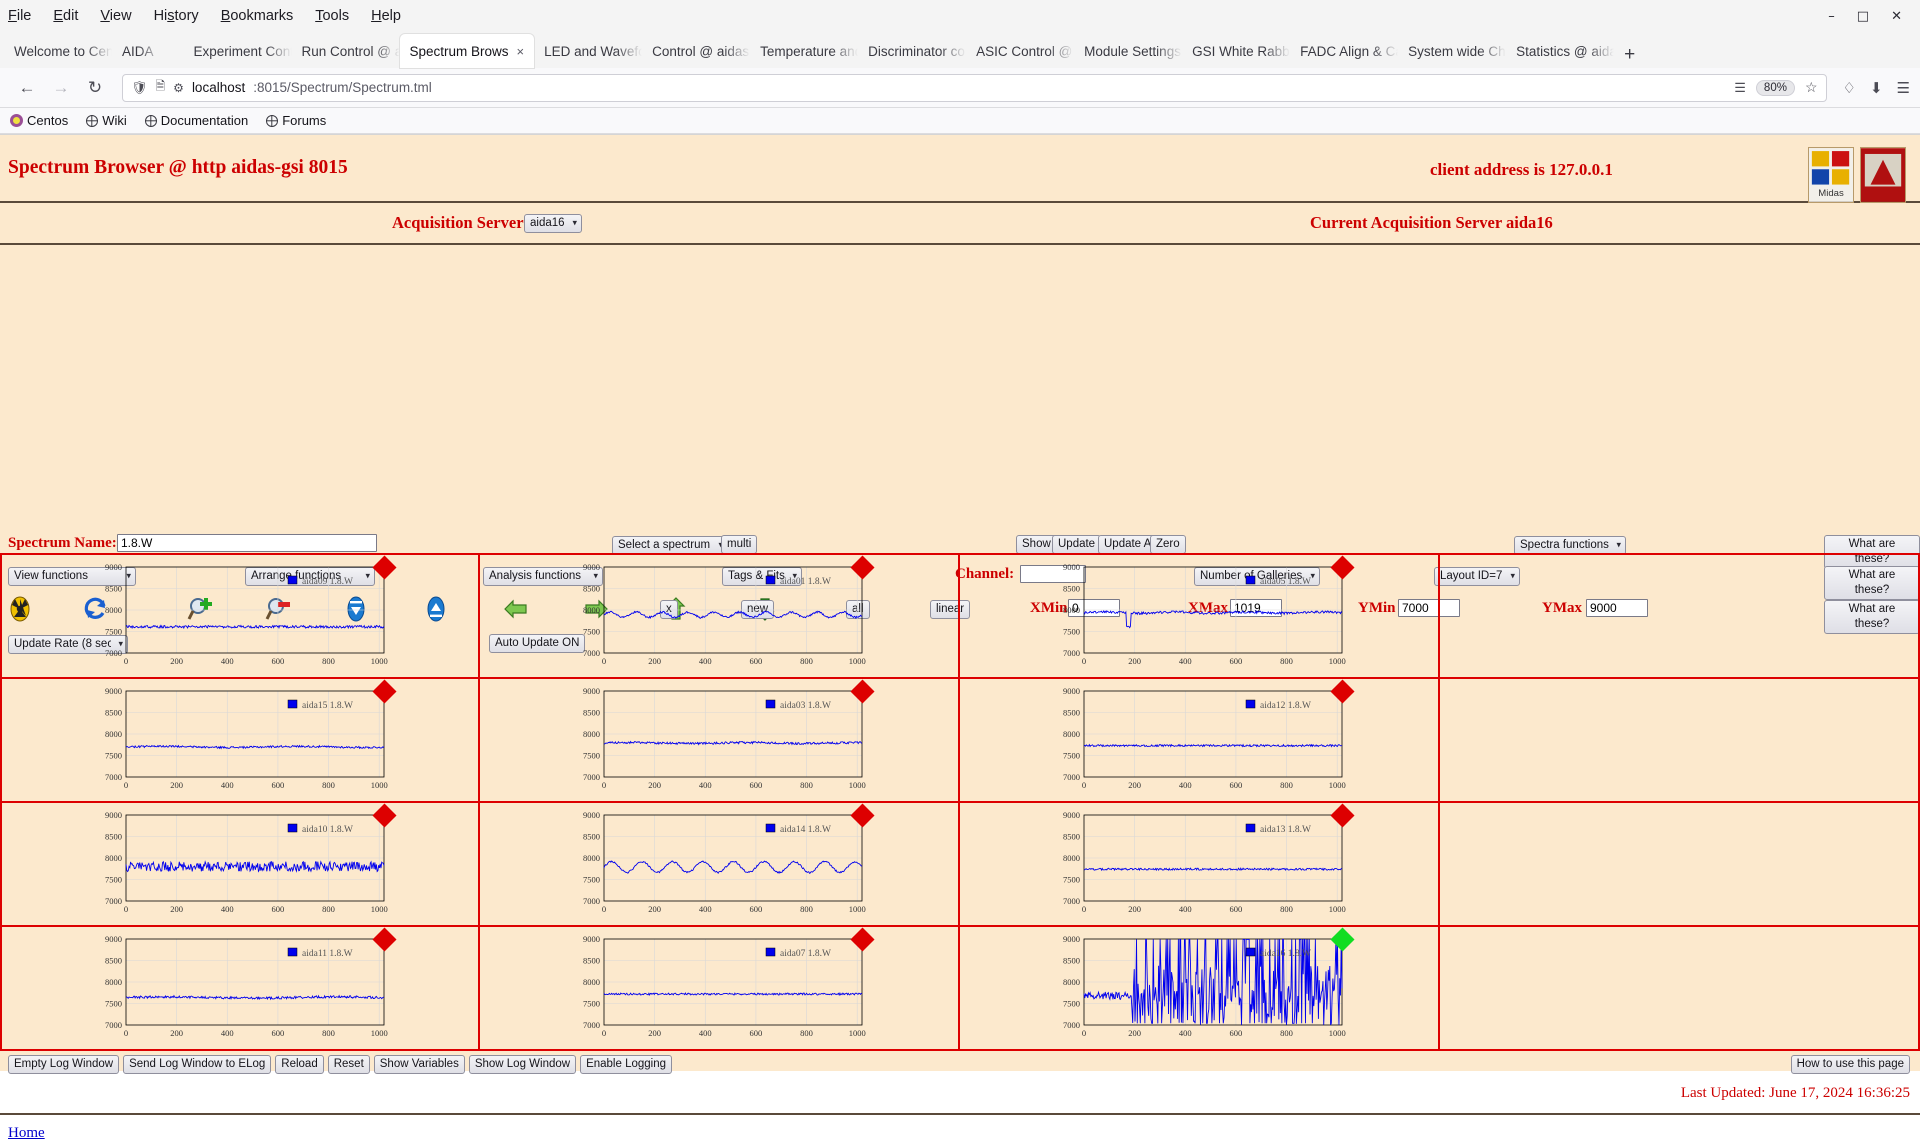 The height and width of the screenshot is (1142, 1920). I want to click on minimize-icon: –, so click(1831, 16).